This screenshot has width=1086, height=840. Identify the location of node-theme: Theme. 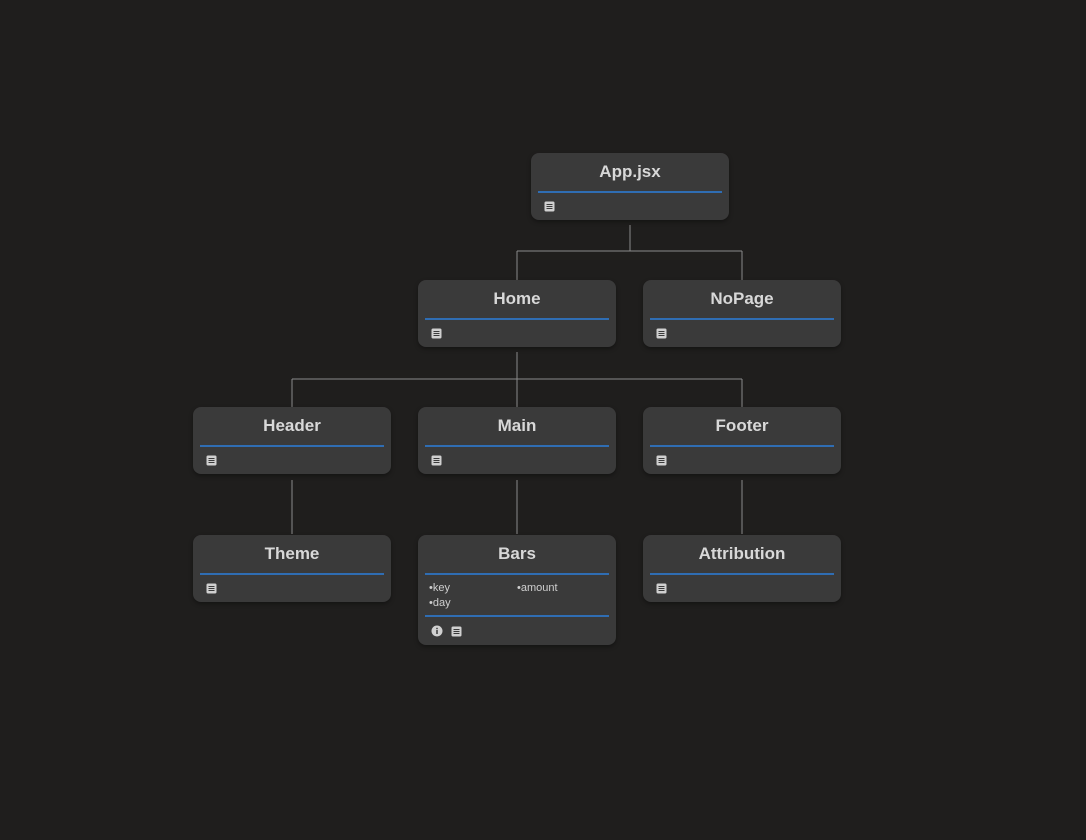
(292, 568).